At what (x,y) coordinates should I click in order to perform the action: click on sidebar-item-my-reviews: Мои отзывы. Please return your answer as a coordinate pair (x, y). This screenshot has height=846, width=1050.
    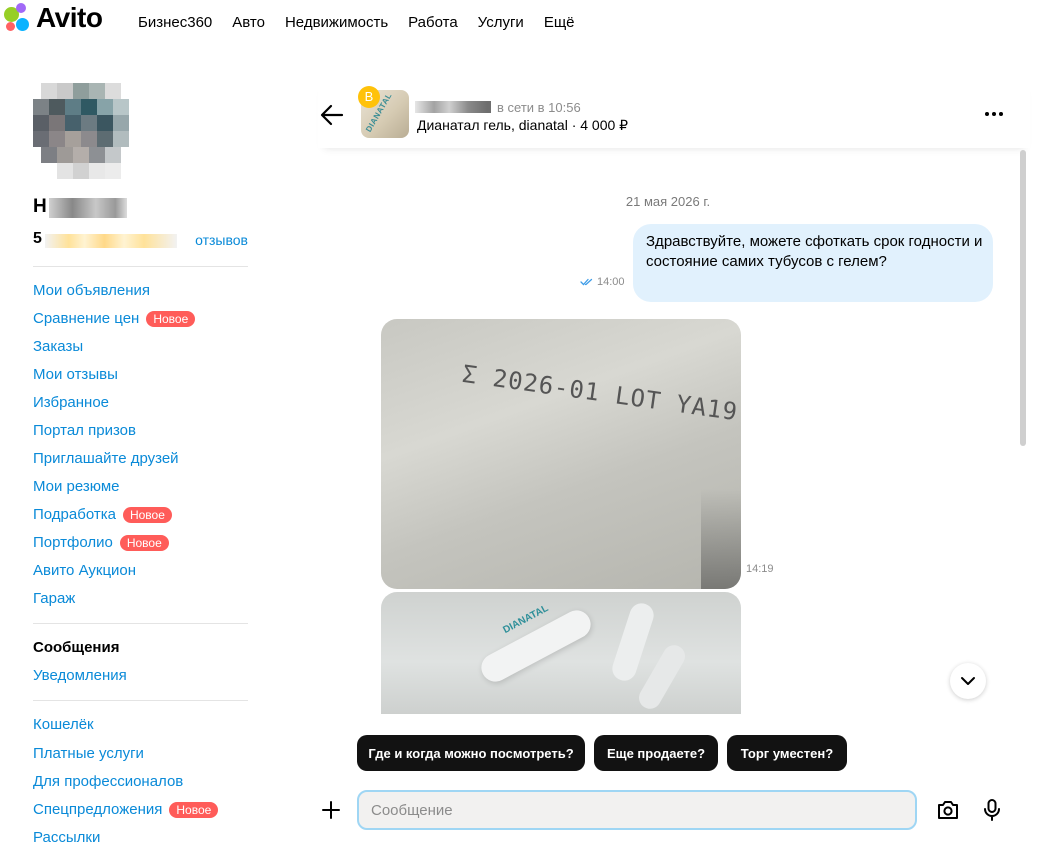
    Looking at the image, I should click on (75, 374).